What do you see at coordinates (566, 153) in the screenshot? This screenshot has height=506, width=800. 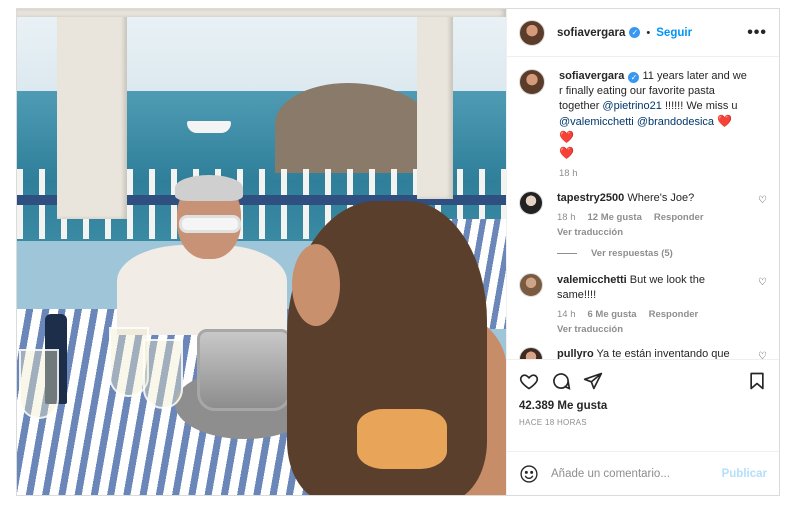 I see `heart-emoji: ❤️` at bounding box center [566, 153].